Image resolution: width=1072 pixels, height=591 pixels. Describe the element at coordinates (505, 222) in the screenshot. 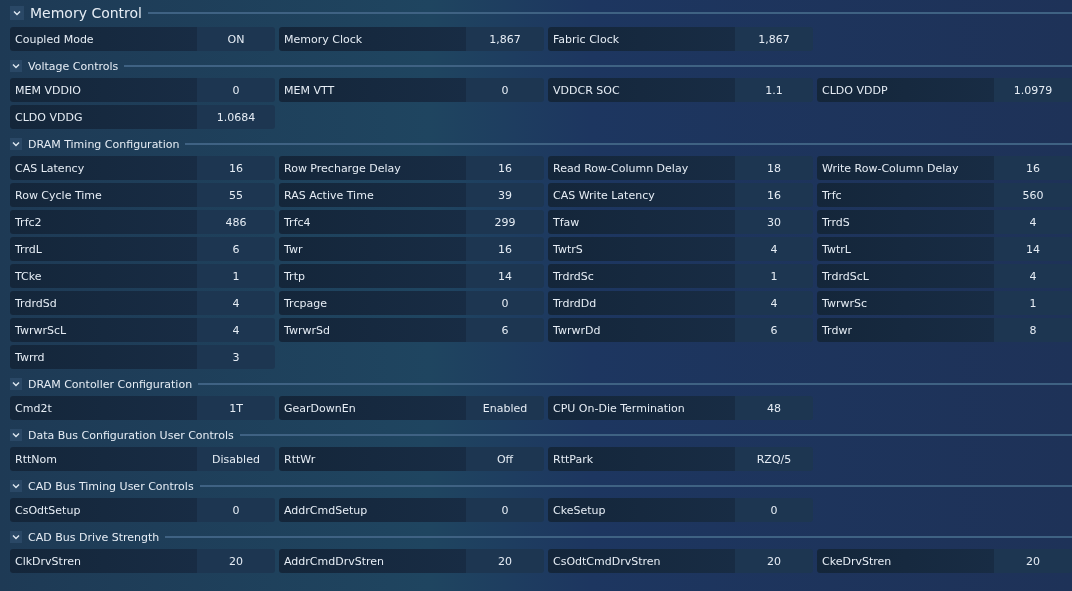

I see `setting-value: 299` at that location.